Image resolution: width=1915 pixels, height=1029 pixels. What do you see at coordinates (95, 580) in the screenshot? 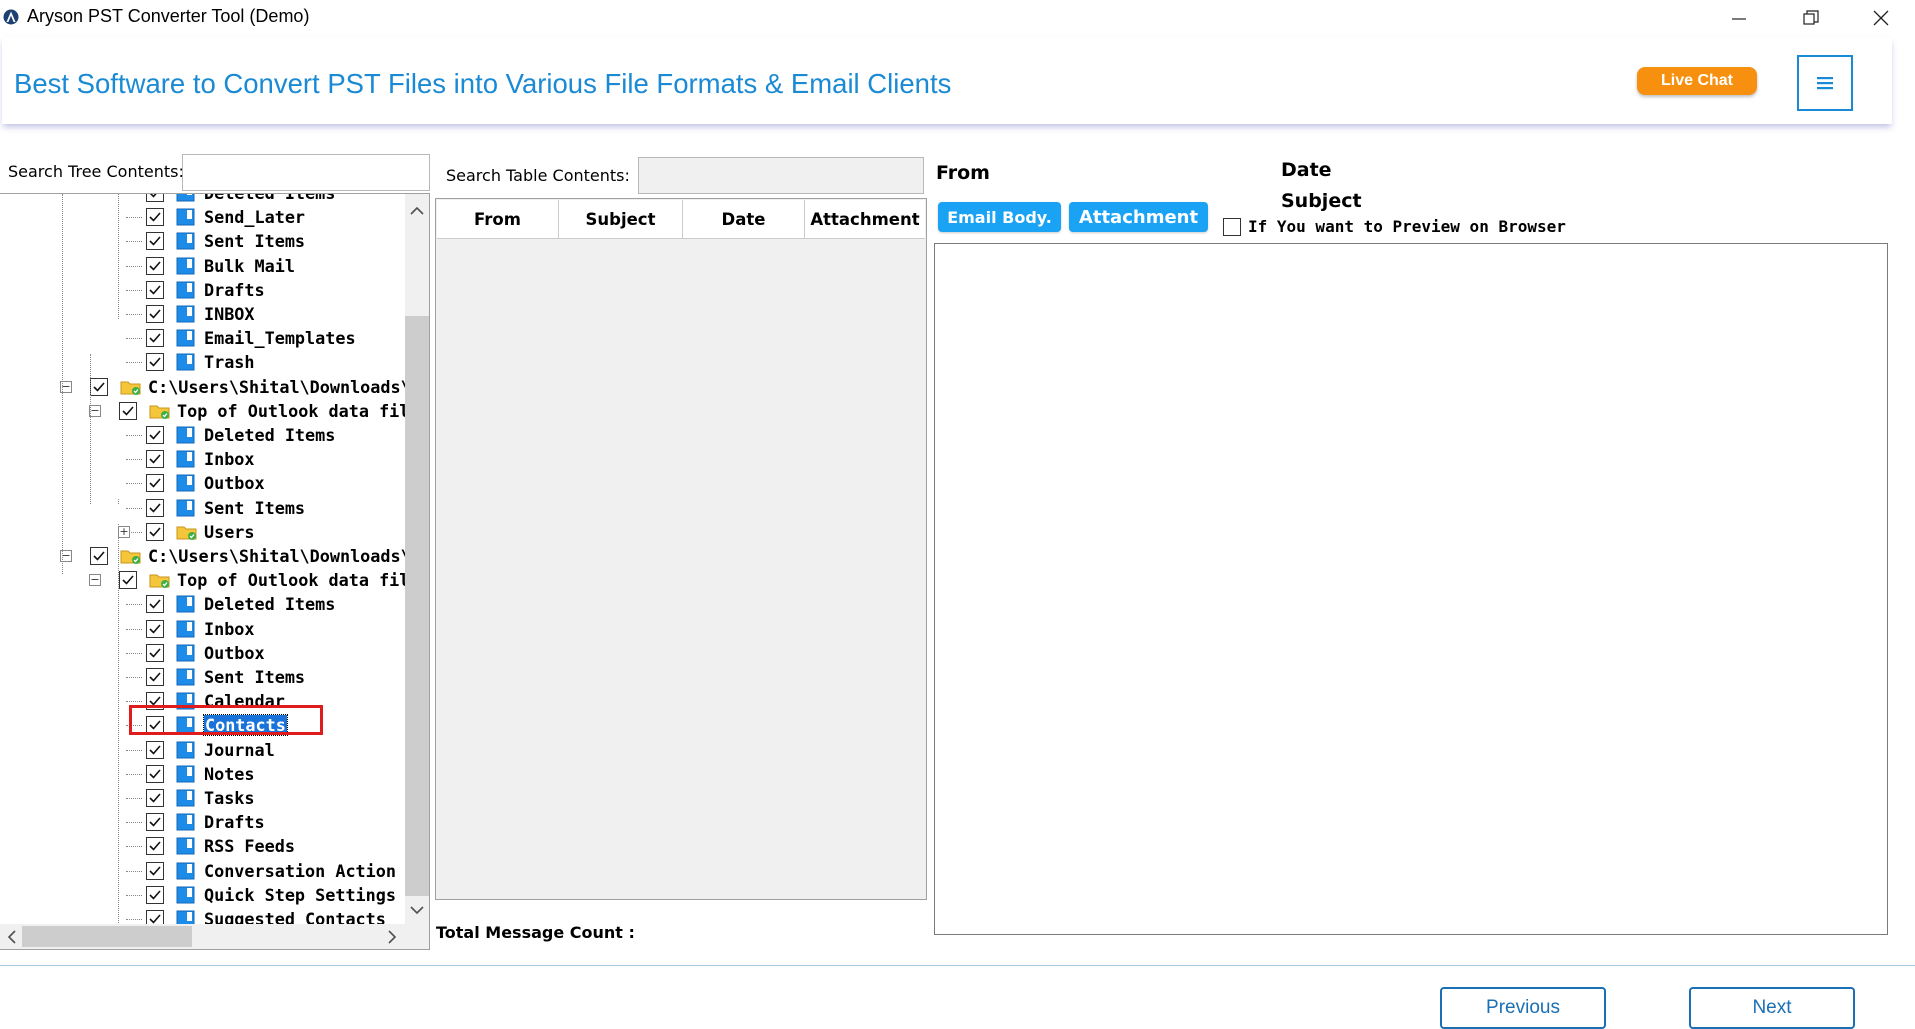
I see `collapse-icon: −` at bounding box center [95, 580].